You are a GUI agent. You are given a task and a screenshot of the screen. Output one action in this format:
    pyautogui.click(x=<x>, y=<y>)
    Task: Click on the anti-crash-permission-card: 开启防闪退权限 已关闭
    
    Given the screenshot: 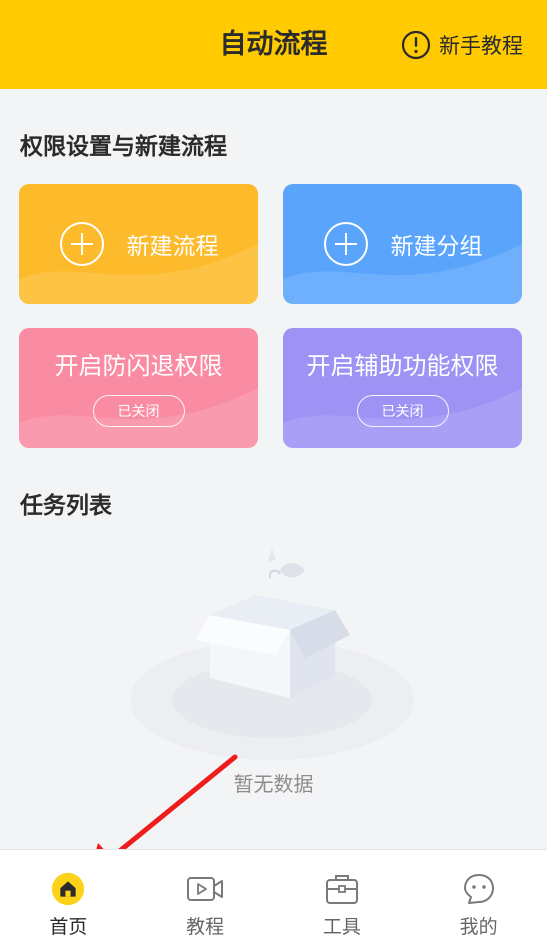 What is the action you would take?
    pyautogui.click(x=138, y=388)
    